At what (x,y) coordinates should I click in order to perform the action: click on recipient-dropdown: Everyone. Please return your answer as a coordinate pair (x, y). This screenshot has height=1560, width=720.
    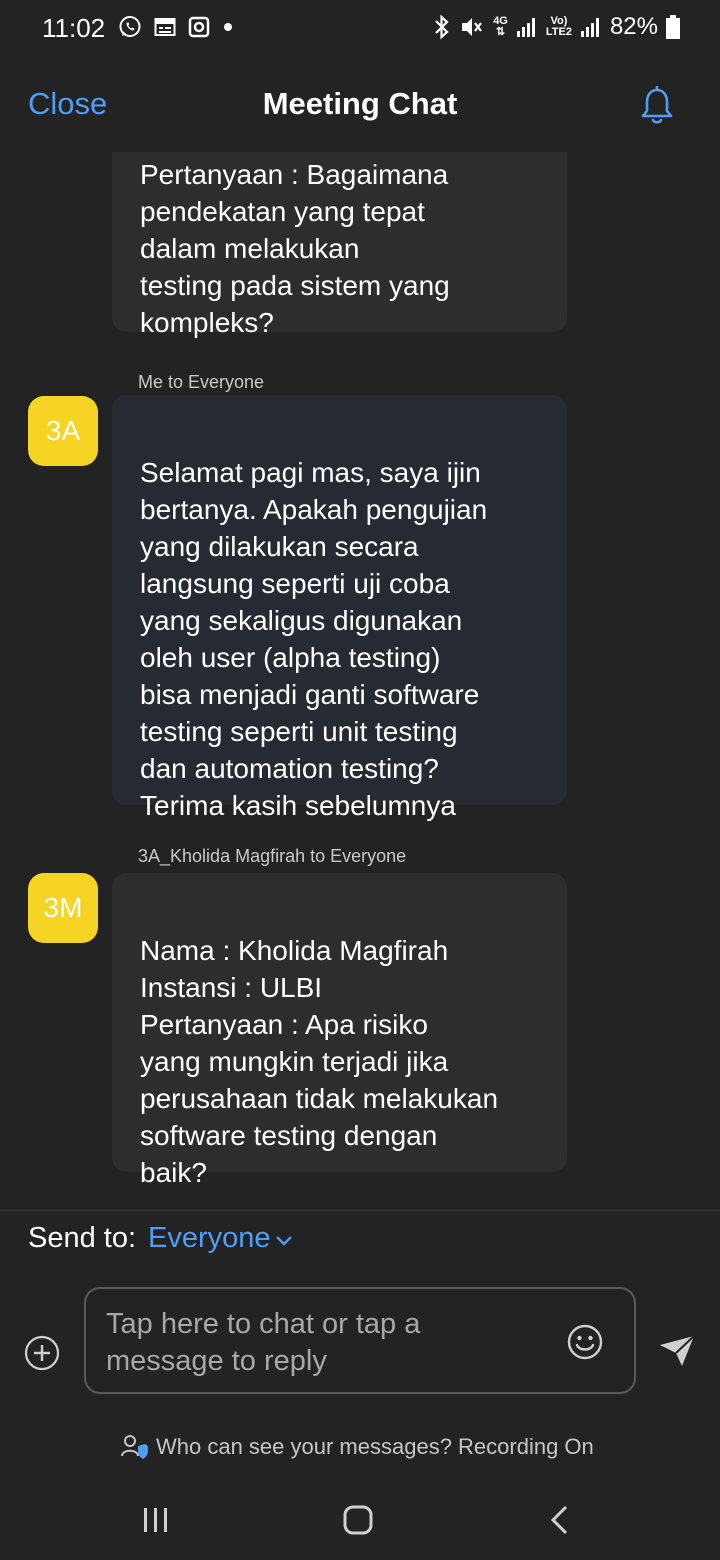
    Looking at the image, I should click on (209, 1238).